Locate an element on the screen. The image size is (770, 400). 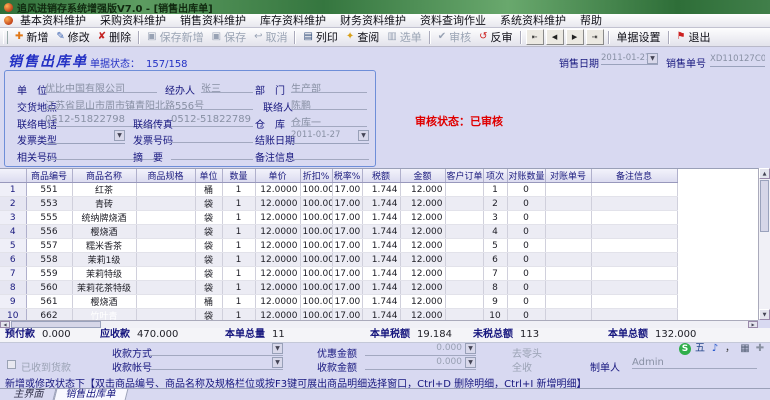
invoice-type-combo is located at coordinates (85, 137).